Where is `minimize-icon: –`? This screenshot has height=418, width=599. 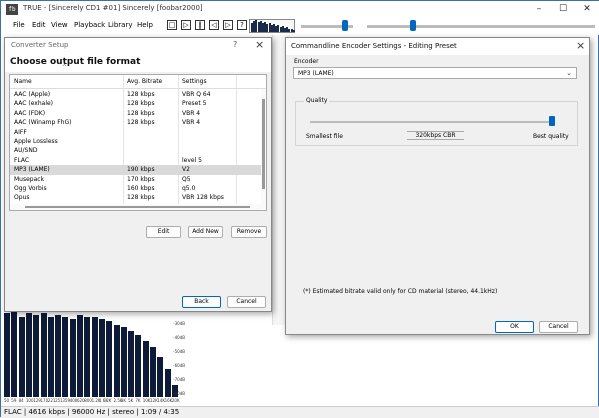
minimize-icon: – is located at coordinates (539, 9).